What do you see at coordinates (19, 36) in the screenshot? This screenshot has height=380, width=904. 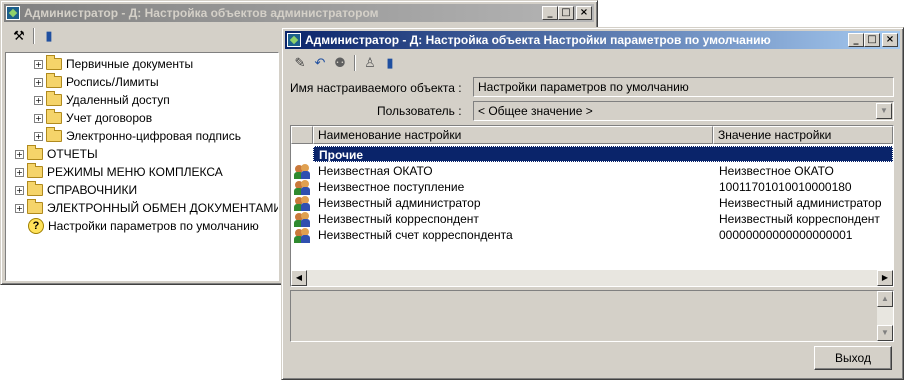 I see `tools-icon: ⚒` at bounding box center [19, 36].